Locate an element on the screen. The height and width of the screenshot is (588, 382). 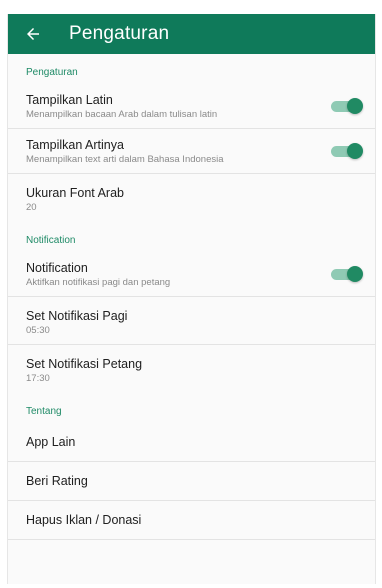
page-title: Pengaturan is located at coordinates (119, 33).